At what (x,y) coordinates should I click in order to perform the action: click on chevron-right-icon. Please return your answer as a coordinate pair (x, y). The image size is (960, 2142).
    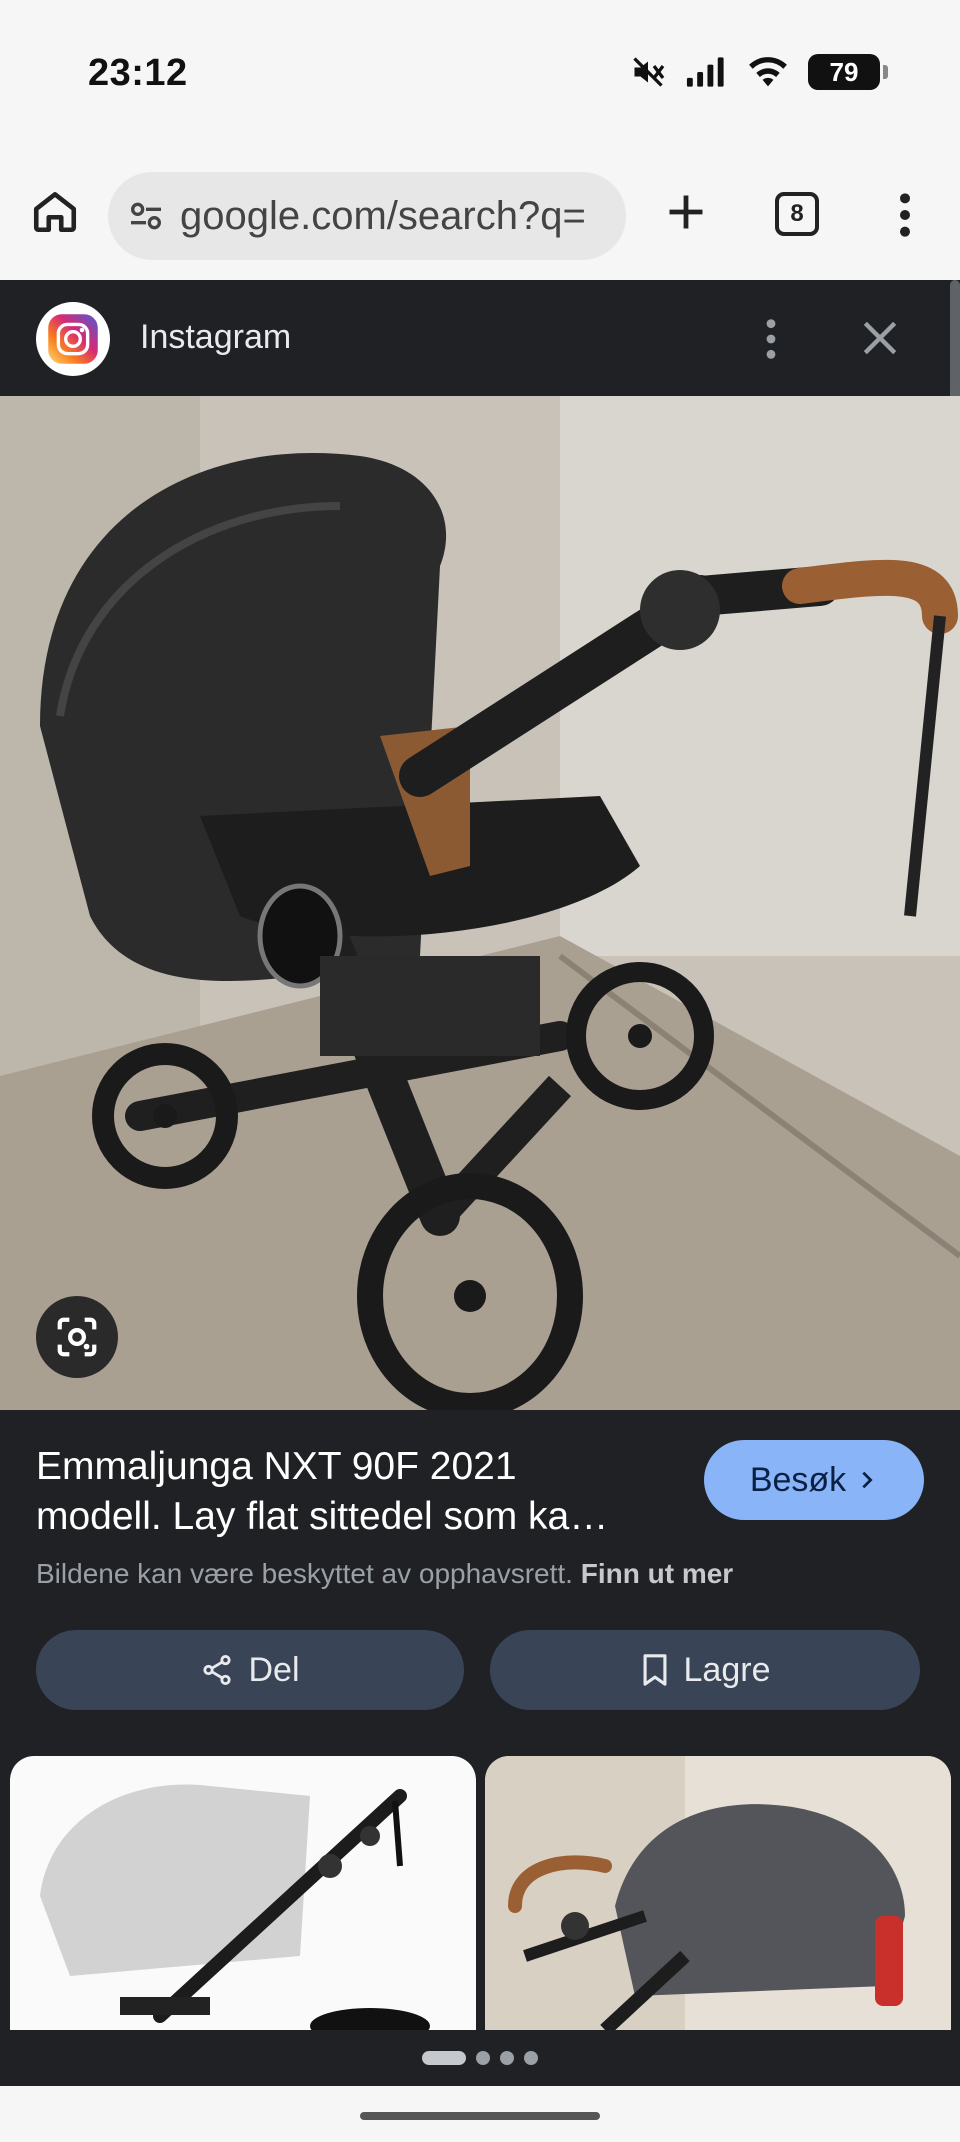
    Looking at the image, I should click on (867, 1480).